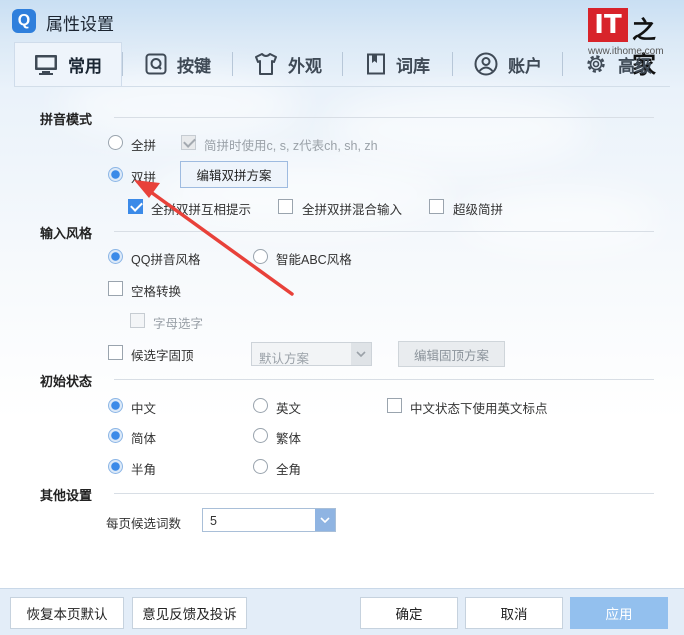  I want to click on tab-bar: 常用 按键 外观 词库 账户 高级, so click(342, 64).